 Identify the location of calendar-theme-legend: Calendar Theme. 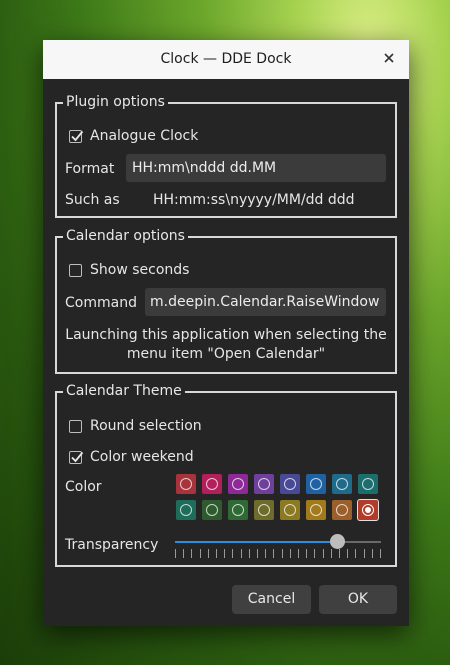
(124, 391).